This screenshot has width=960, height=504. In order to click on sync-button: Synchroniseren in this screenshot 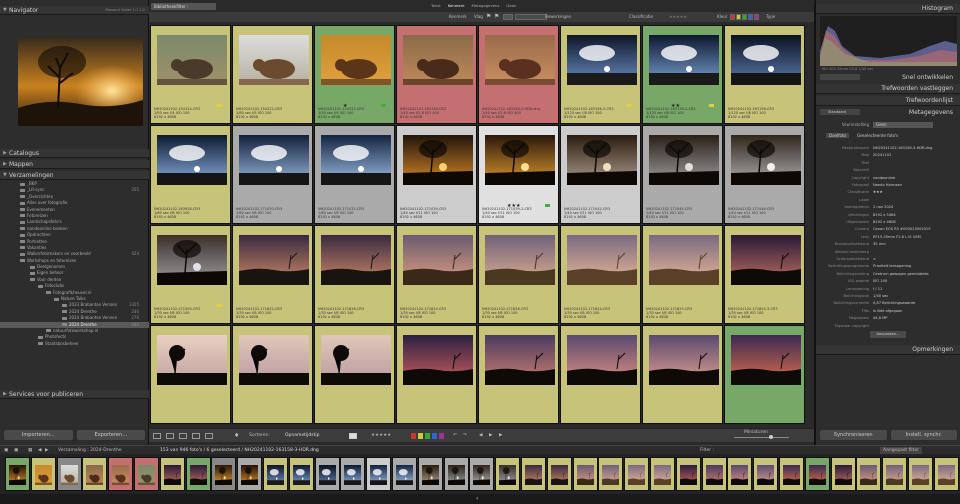, I will do `click(853, 435)`.